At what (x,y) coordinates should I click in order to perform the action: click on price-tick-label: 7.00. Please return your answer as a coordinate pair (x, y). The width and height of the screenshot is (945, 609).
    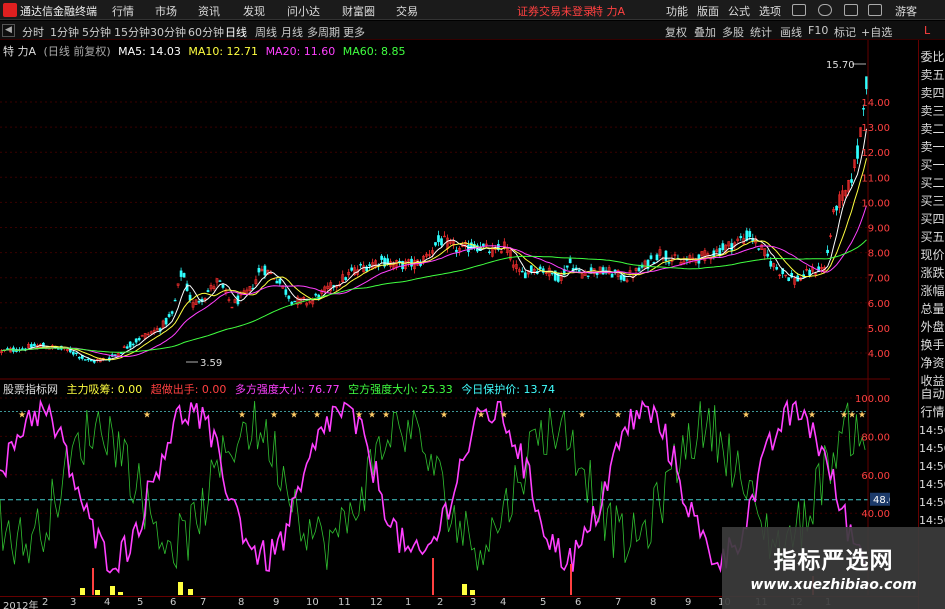
    Looking at the image, I should click on (879, 279).